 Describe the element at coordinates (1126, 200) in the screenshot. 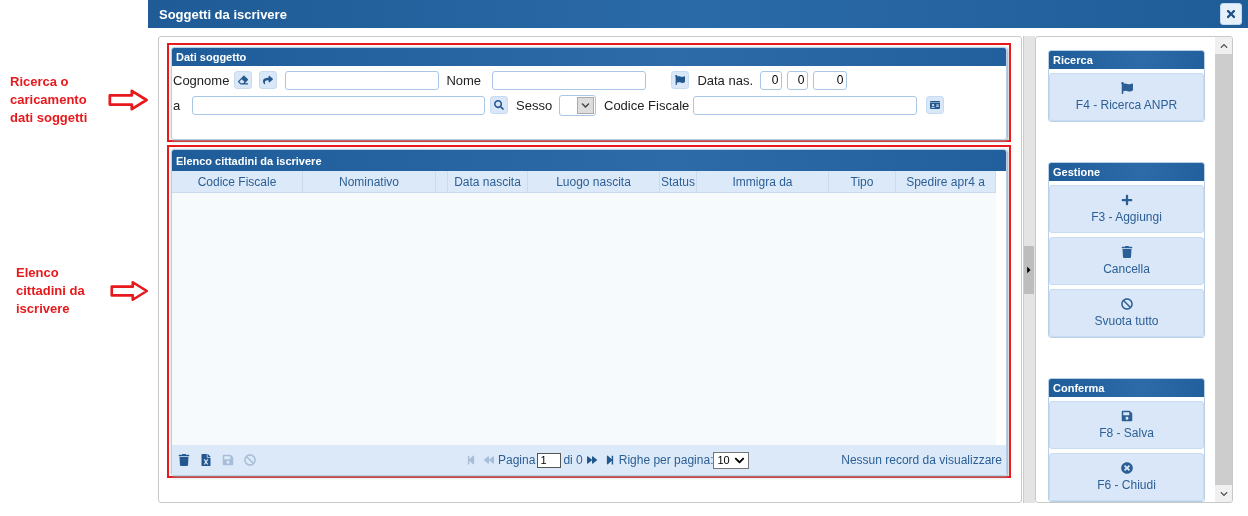

I see `plus-icon` at that location.